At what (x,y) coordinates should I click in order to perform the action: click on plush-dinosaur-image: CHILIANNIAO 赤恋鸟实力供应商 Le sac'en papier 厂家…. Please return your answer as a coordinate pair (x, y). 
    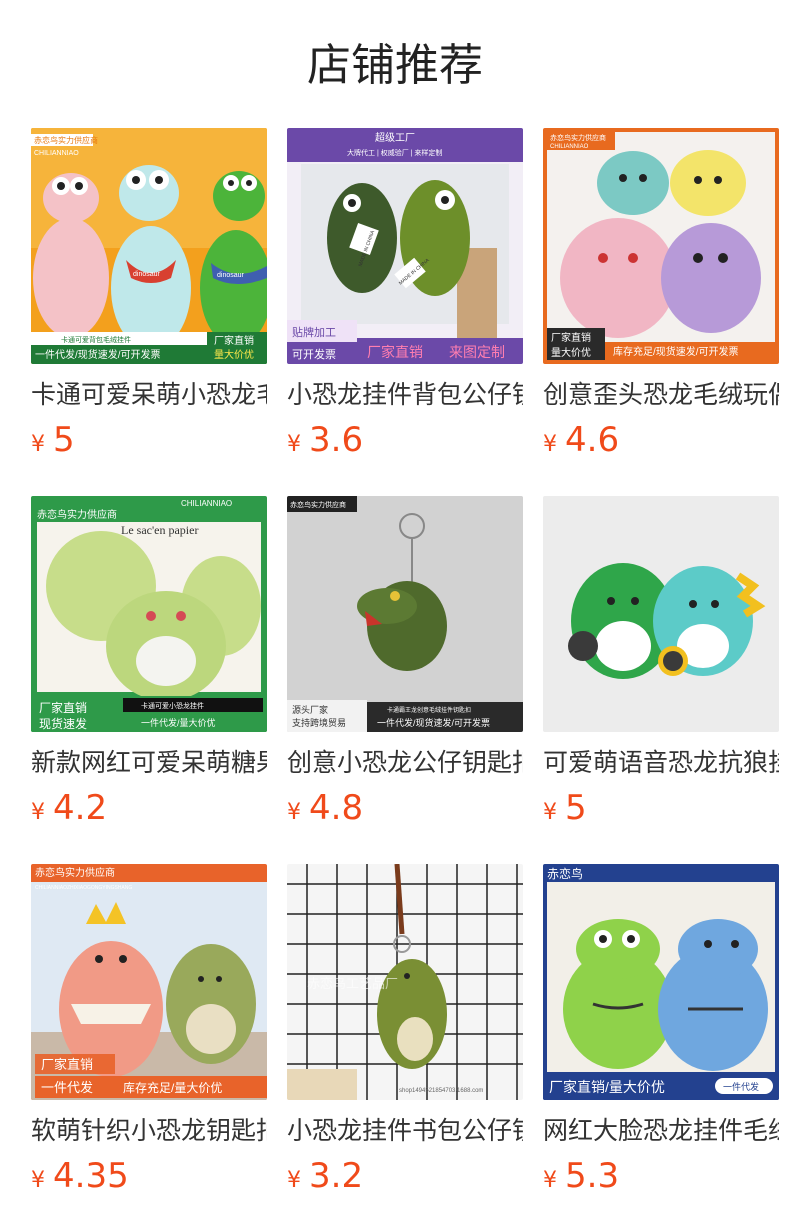
    Looking at the image, I should click on (149, 614).